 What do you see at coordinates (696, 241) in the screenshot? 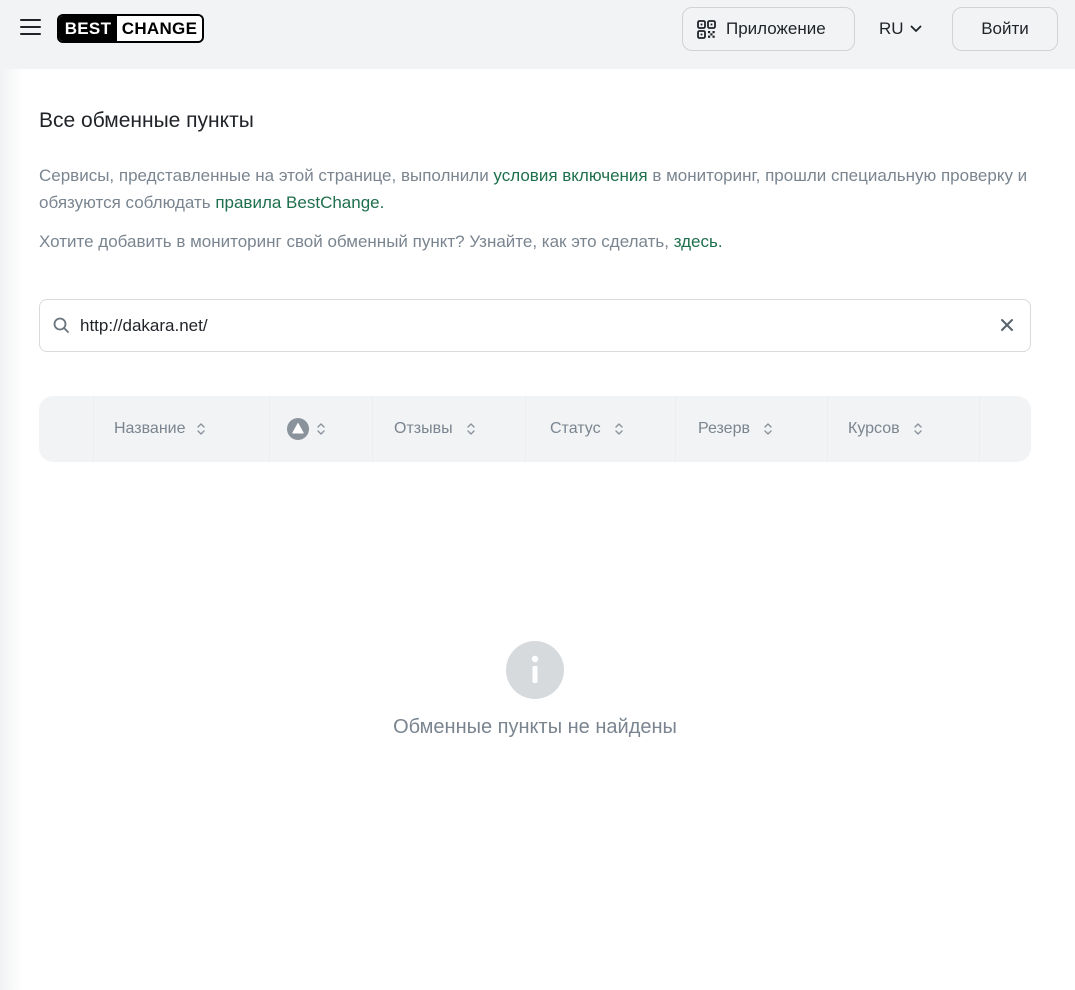
I see `here-link: здесь` at bounding box center [696, 241].